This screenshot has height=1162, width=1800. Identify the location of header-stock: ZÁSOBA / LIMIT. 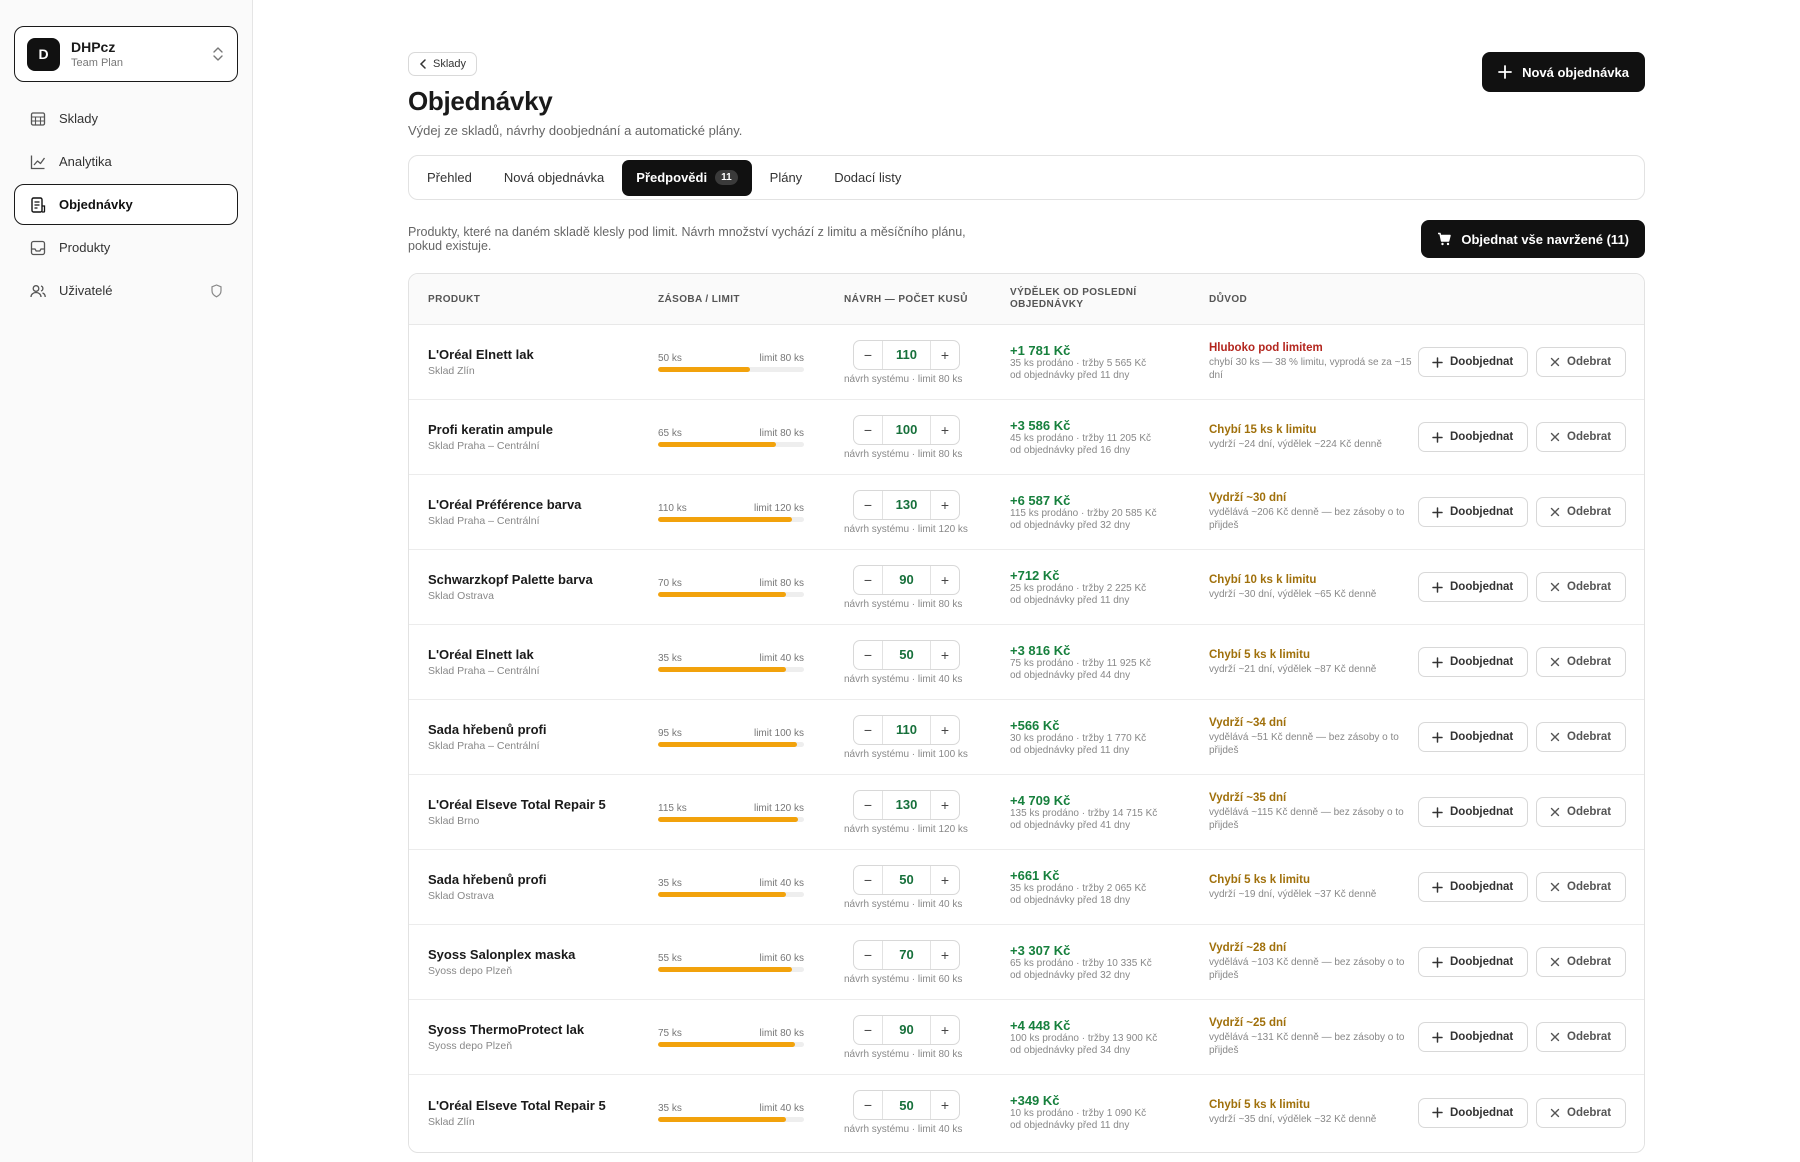
(699, 299).